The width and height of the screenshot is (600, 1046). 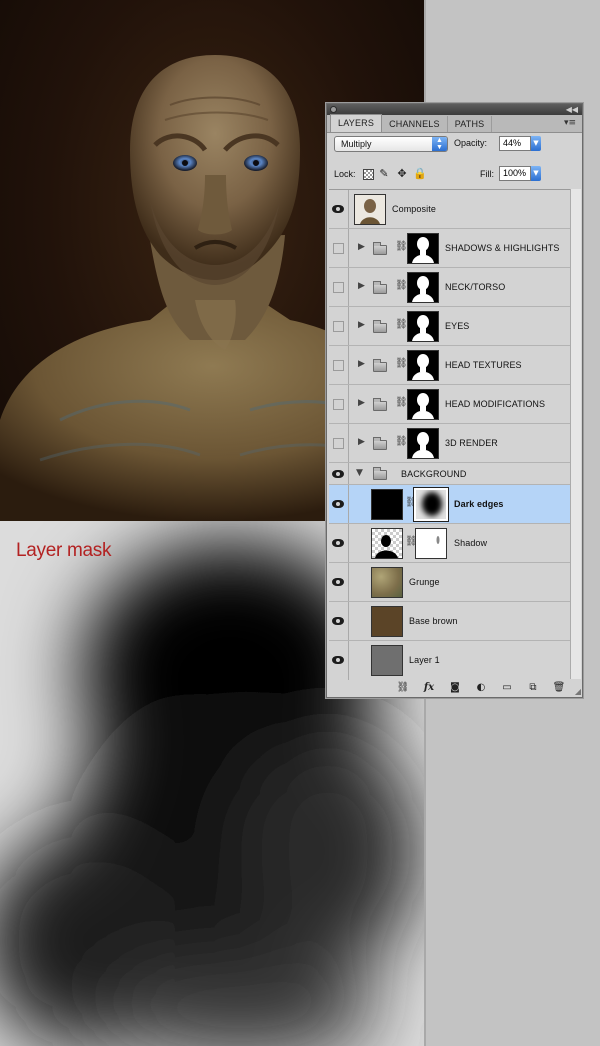 What do you see at coordinates (449, 443) in the screenshot?
I see `layer-row-group: ▶ ⛓ 3D RENDER` at bounding box center [449, 443].